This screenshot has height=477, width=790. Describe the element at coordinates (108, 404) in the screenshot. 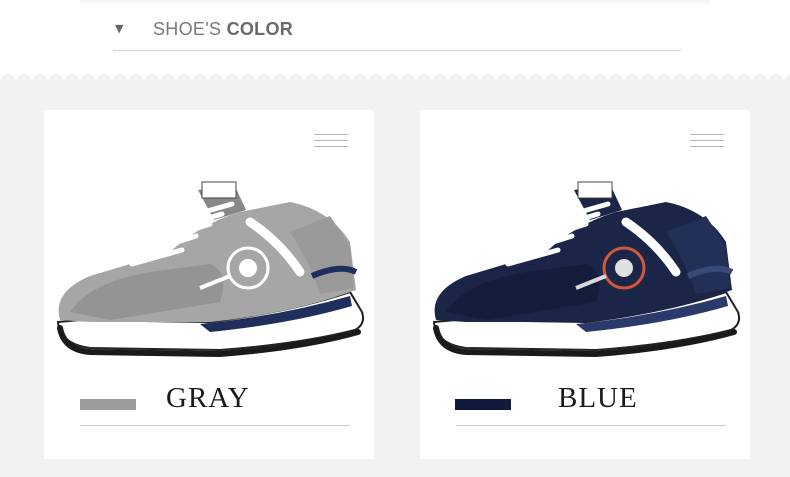

I see `color-swatch-gray` at that location.